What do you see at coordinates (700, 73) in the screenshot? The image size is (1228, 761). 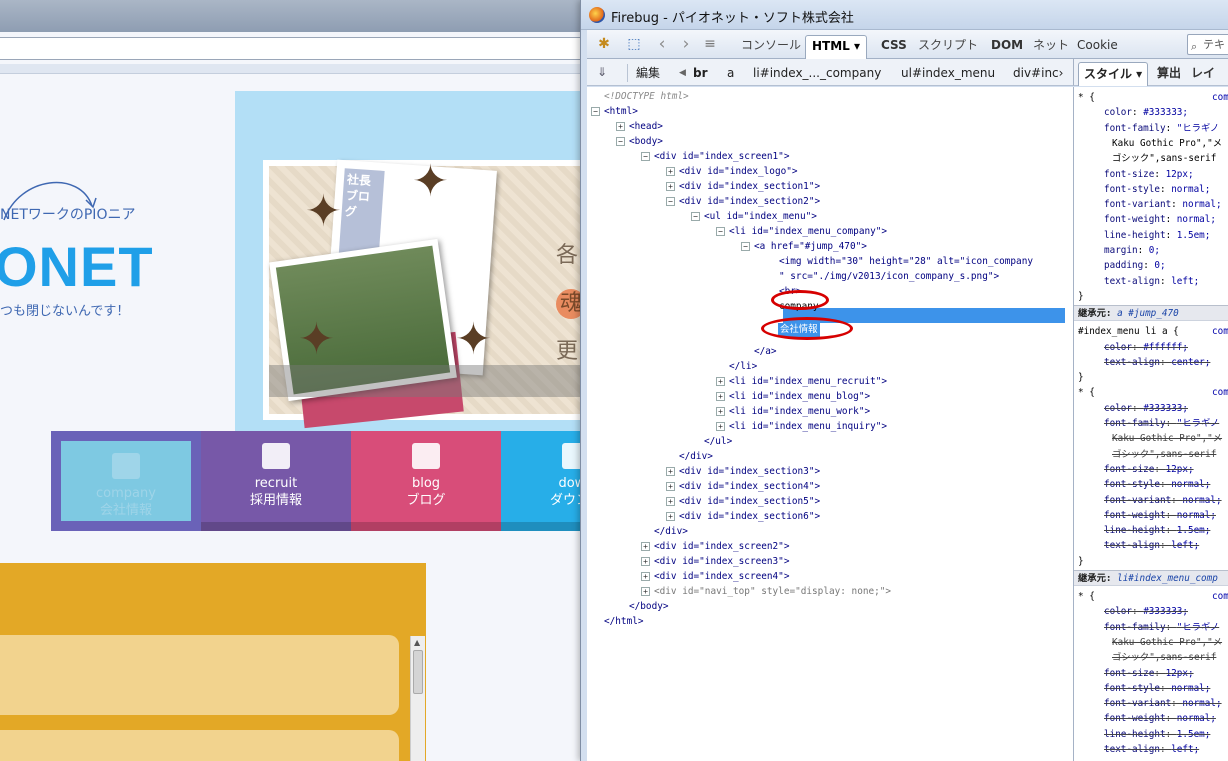 I see `breadcrumb-item-br: br` at bounding box center [700, 73].